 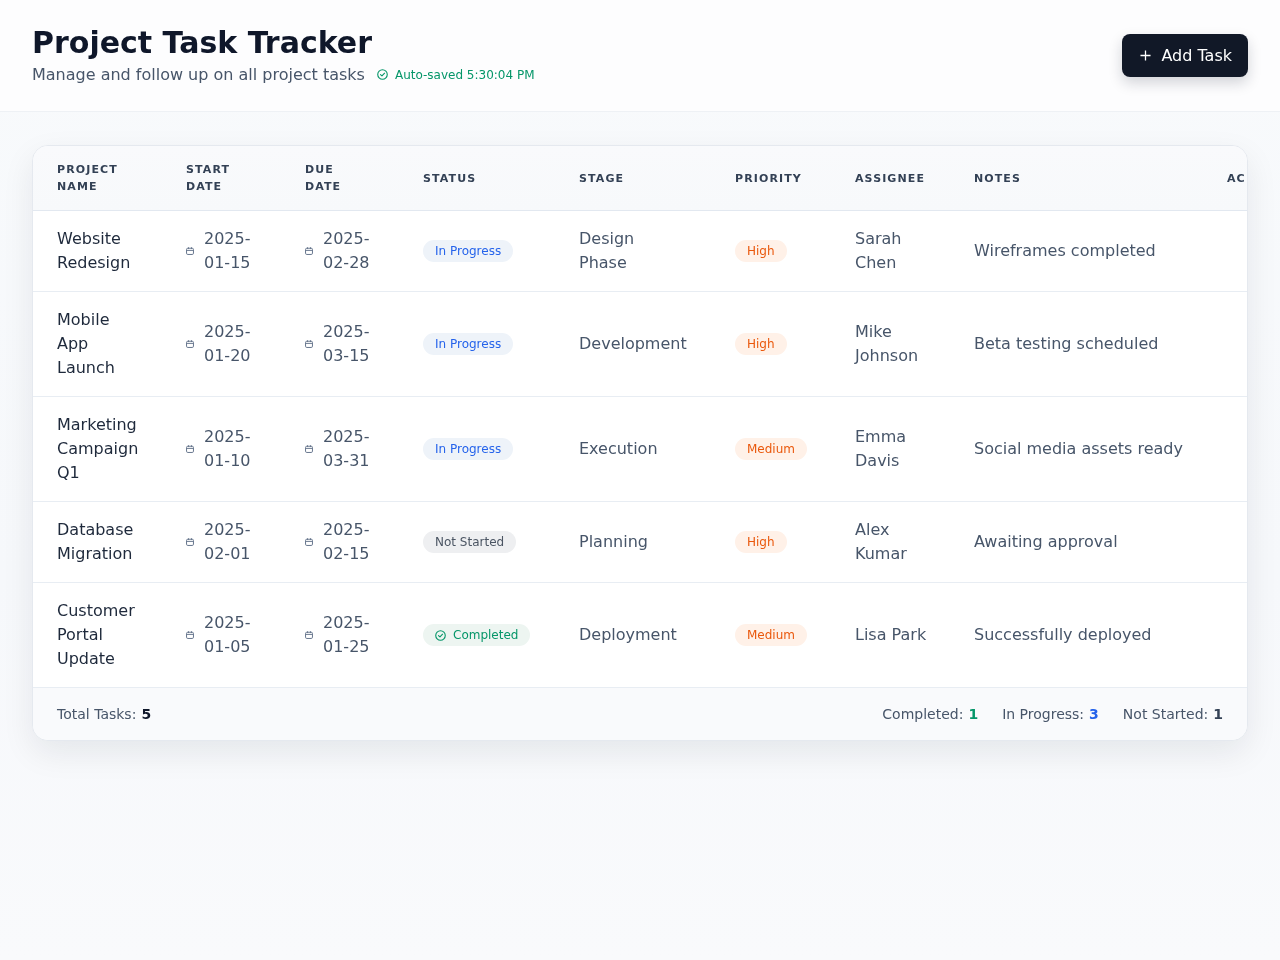 I want to click on start-date: 2025-01-10, so click(x=228, y=449).